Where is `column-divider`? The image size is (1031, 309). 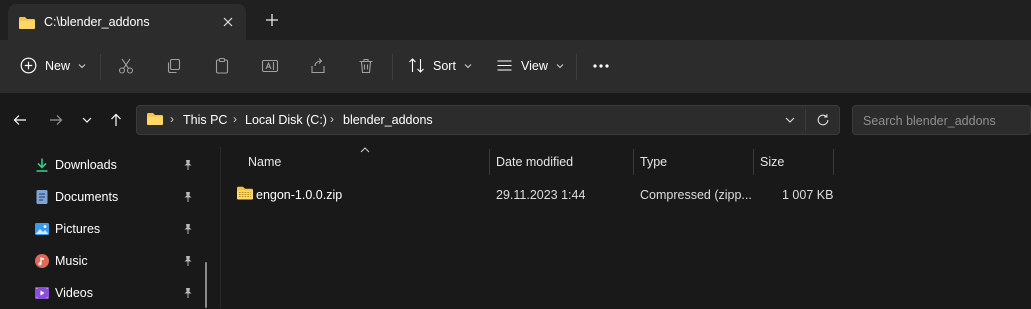 column-divider is located at coordinates (833, 162).